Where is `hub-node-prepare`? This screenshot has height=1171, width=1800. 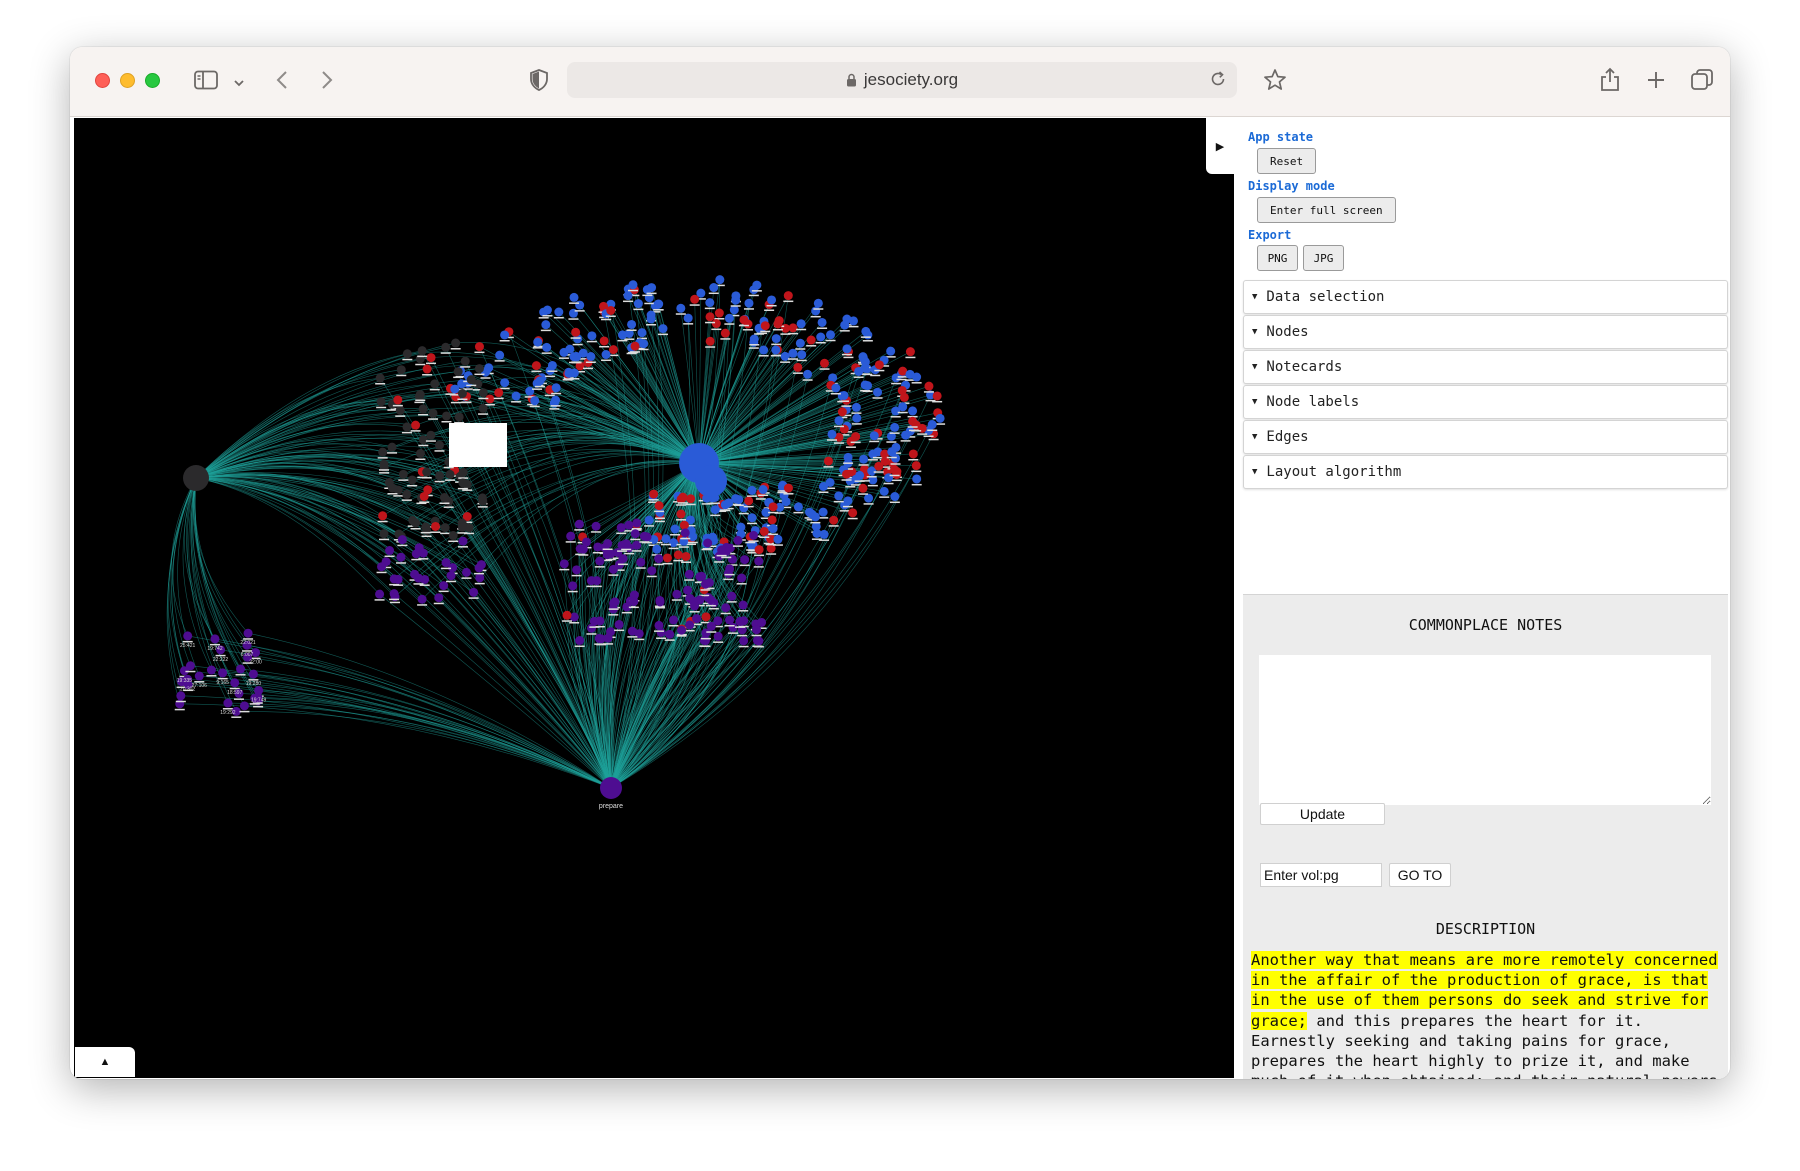
hub-node-prepare is located at coordinates (611, 788).